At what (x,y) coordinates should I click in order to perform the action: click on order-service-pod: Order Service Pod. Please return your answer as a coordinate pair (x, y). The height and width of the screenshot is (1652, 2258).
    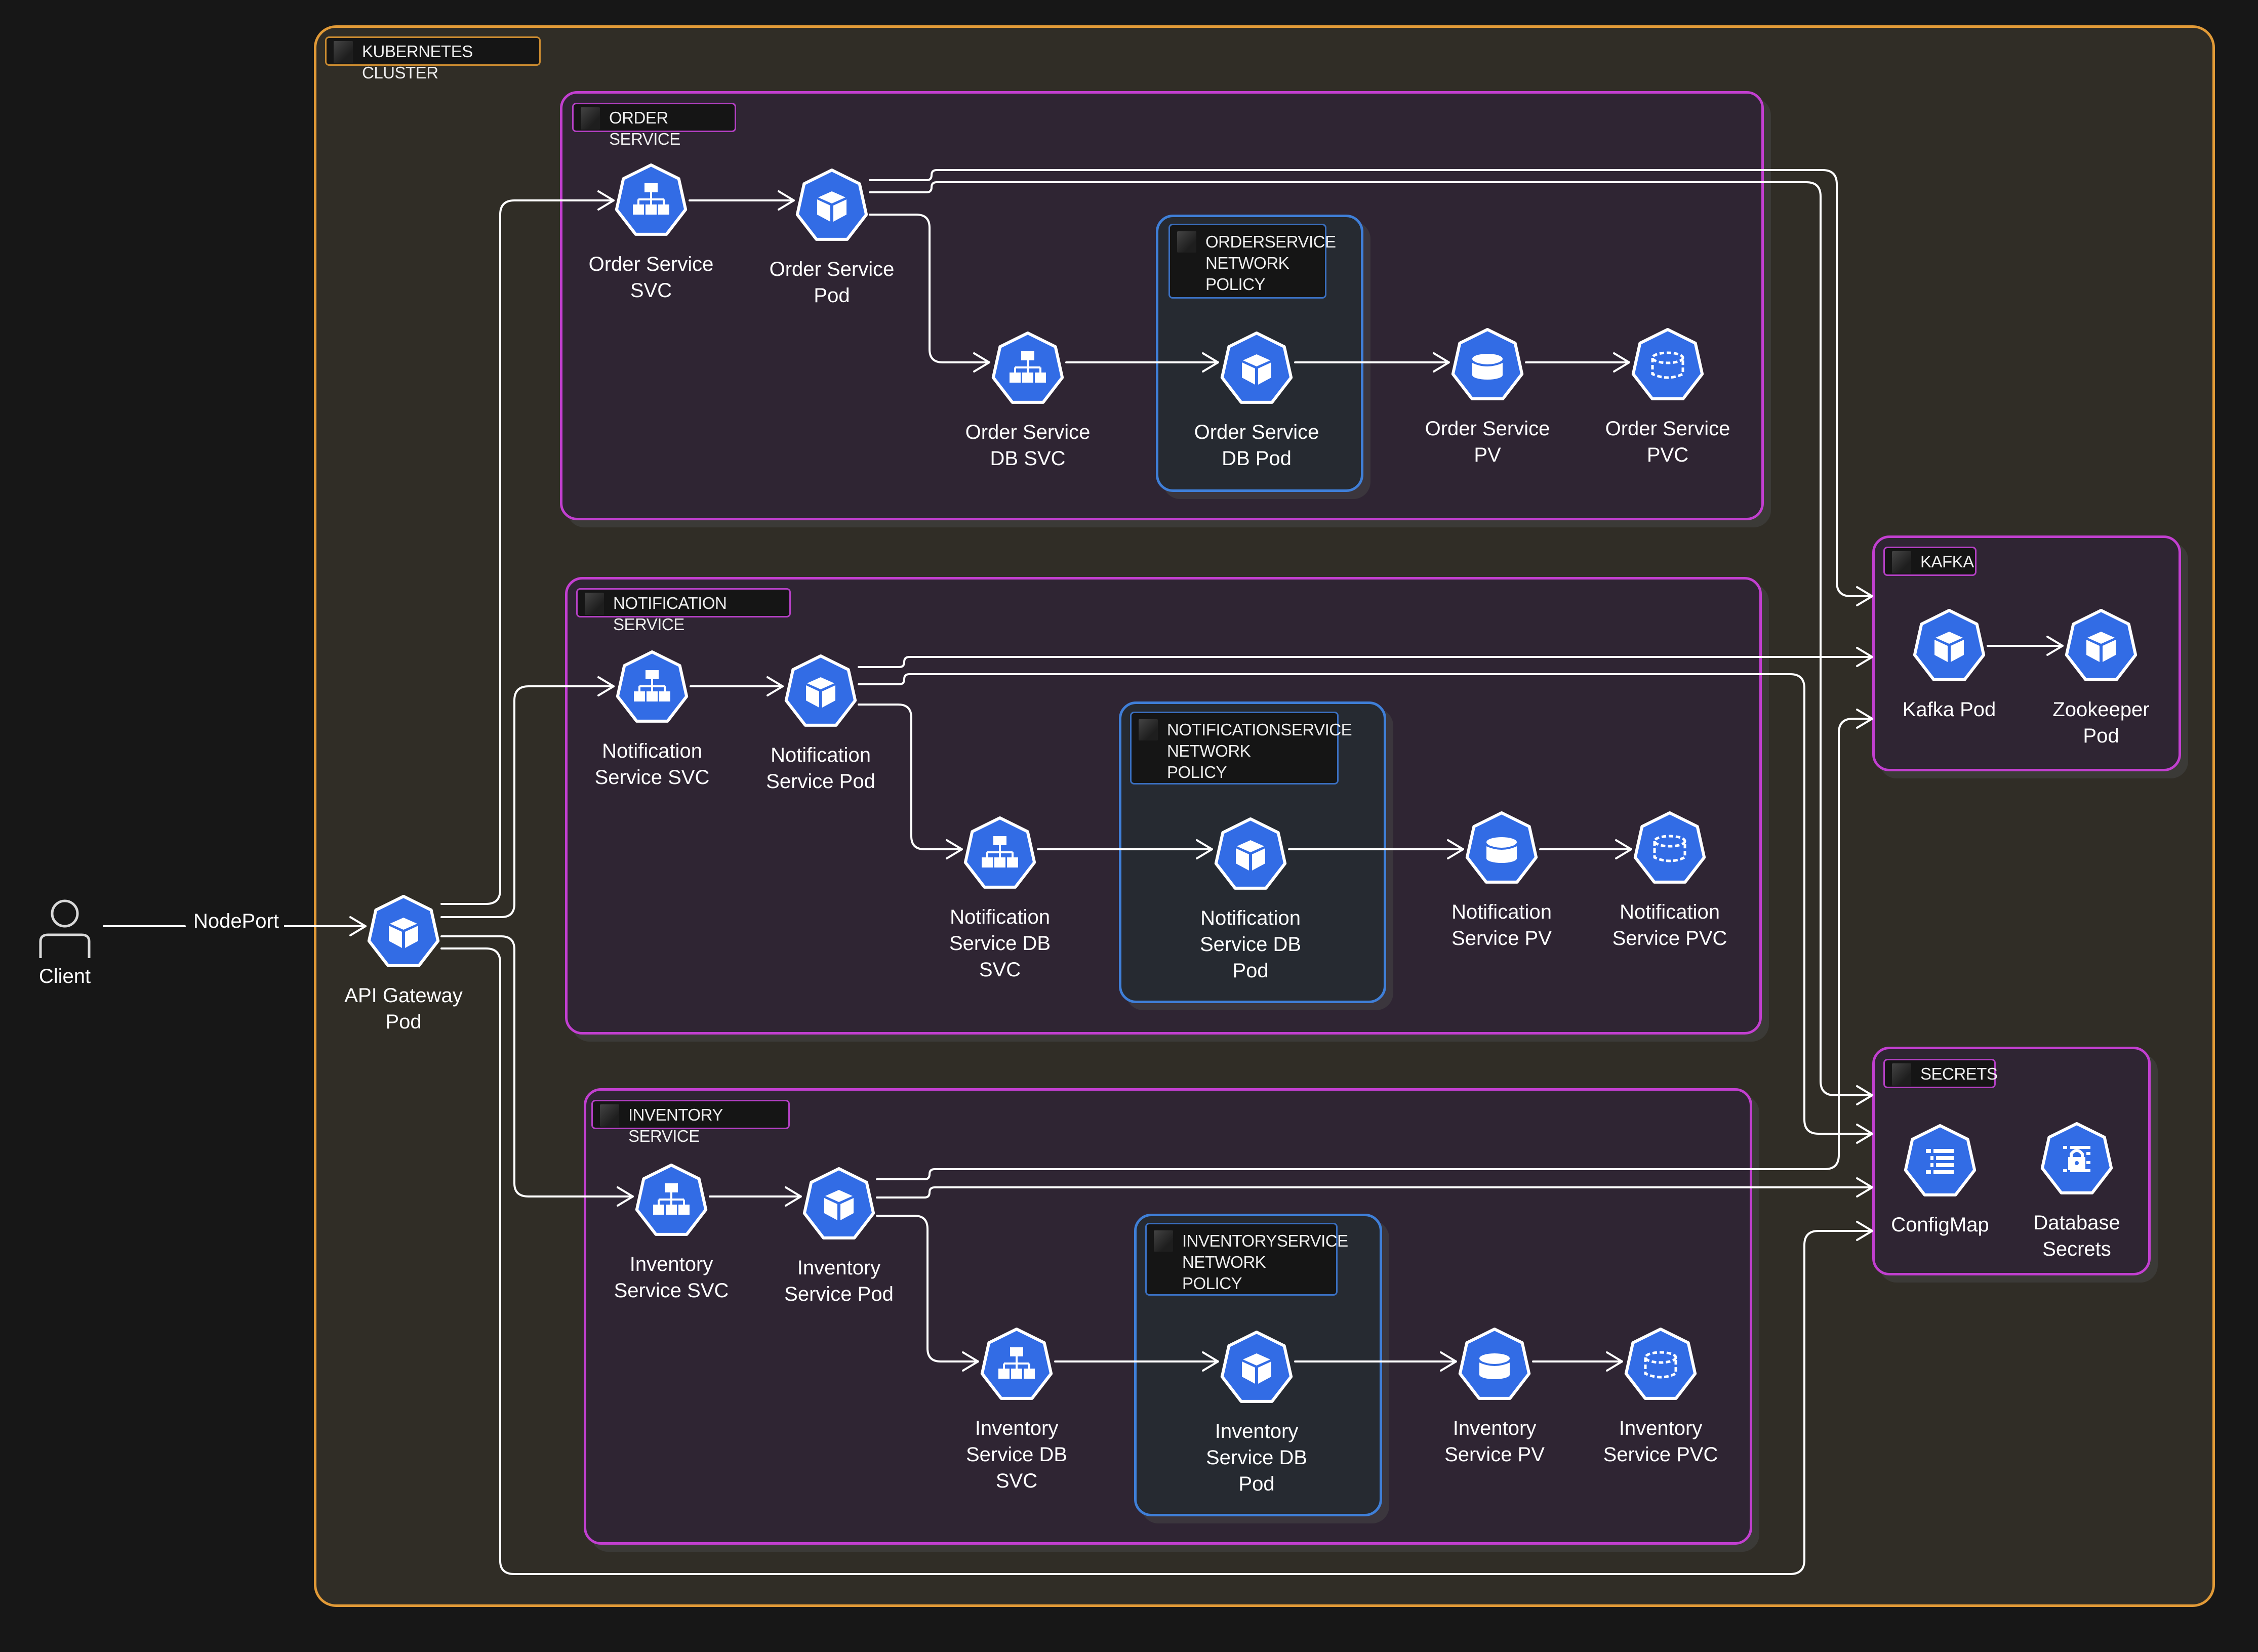
    Looking at the image, I should click on (832, 238).